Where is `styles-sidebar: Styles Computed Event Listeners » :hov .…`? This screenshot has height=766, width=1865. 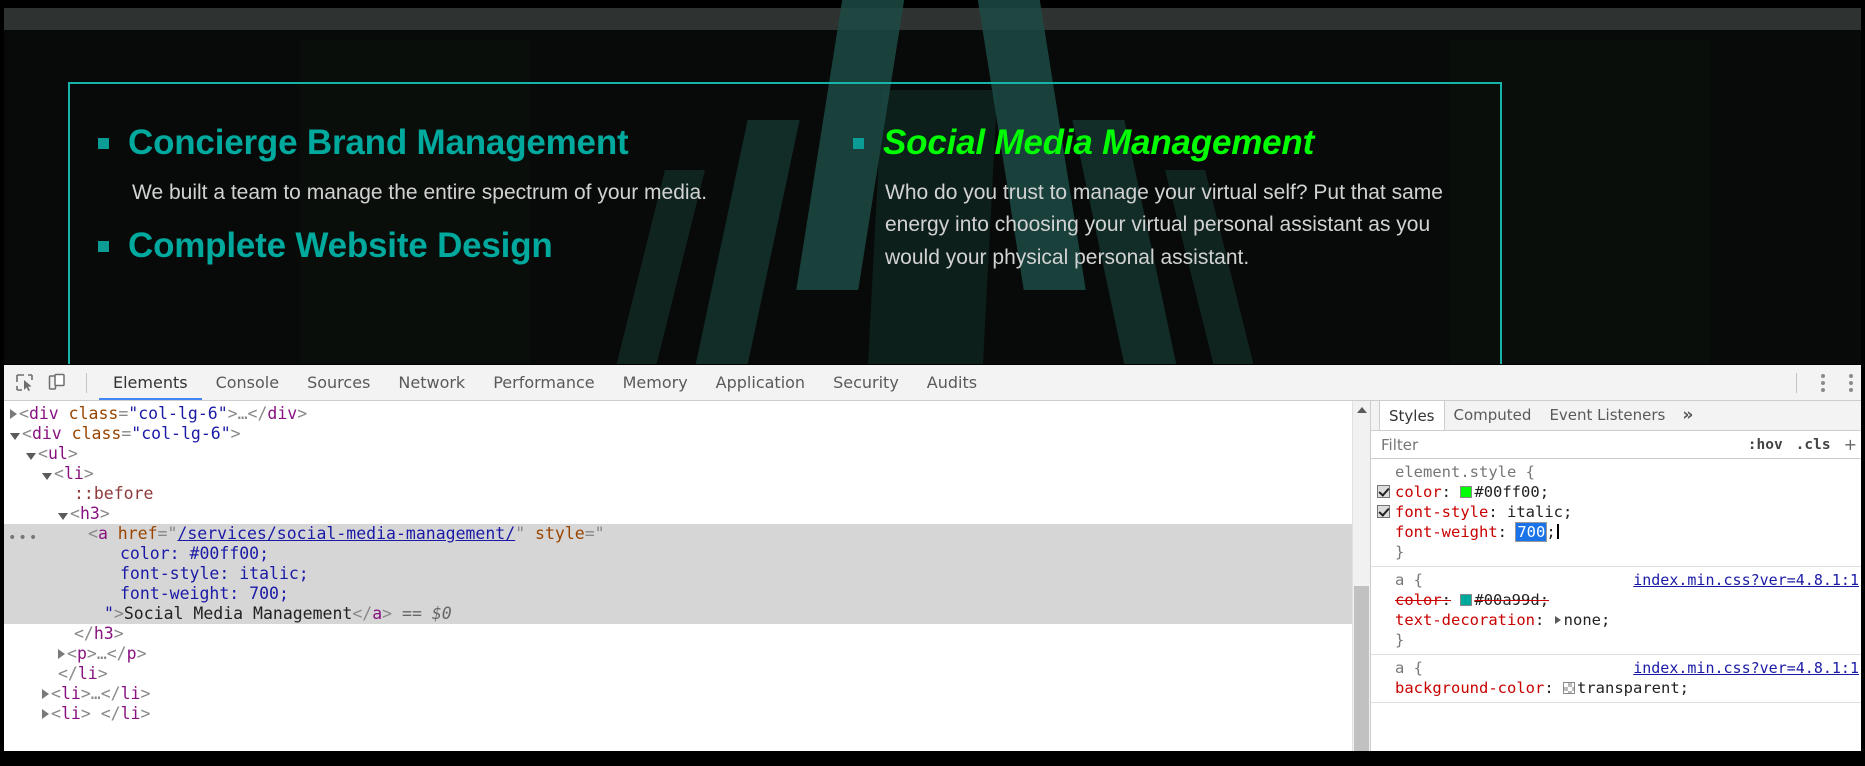 styles-sidebar: Styles Computed Event Listeners » :hov .… is located at coordinates (1617, 579).